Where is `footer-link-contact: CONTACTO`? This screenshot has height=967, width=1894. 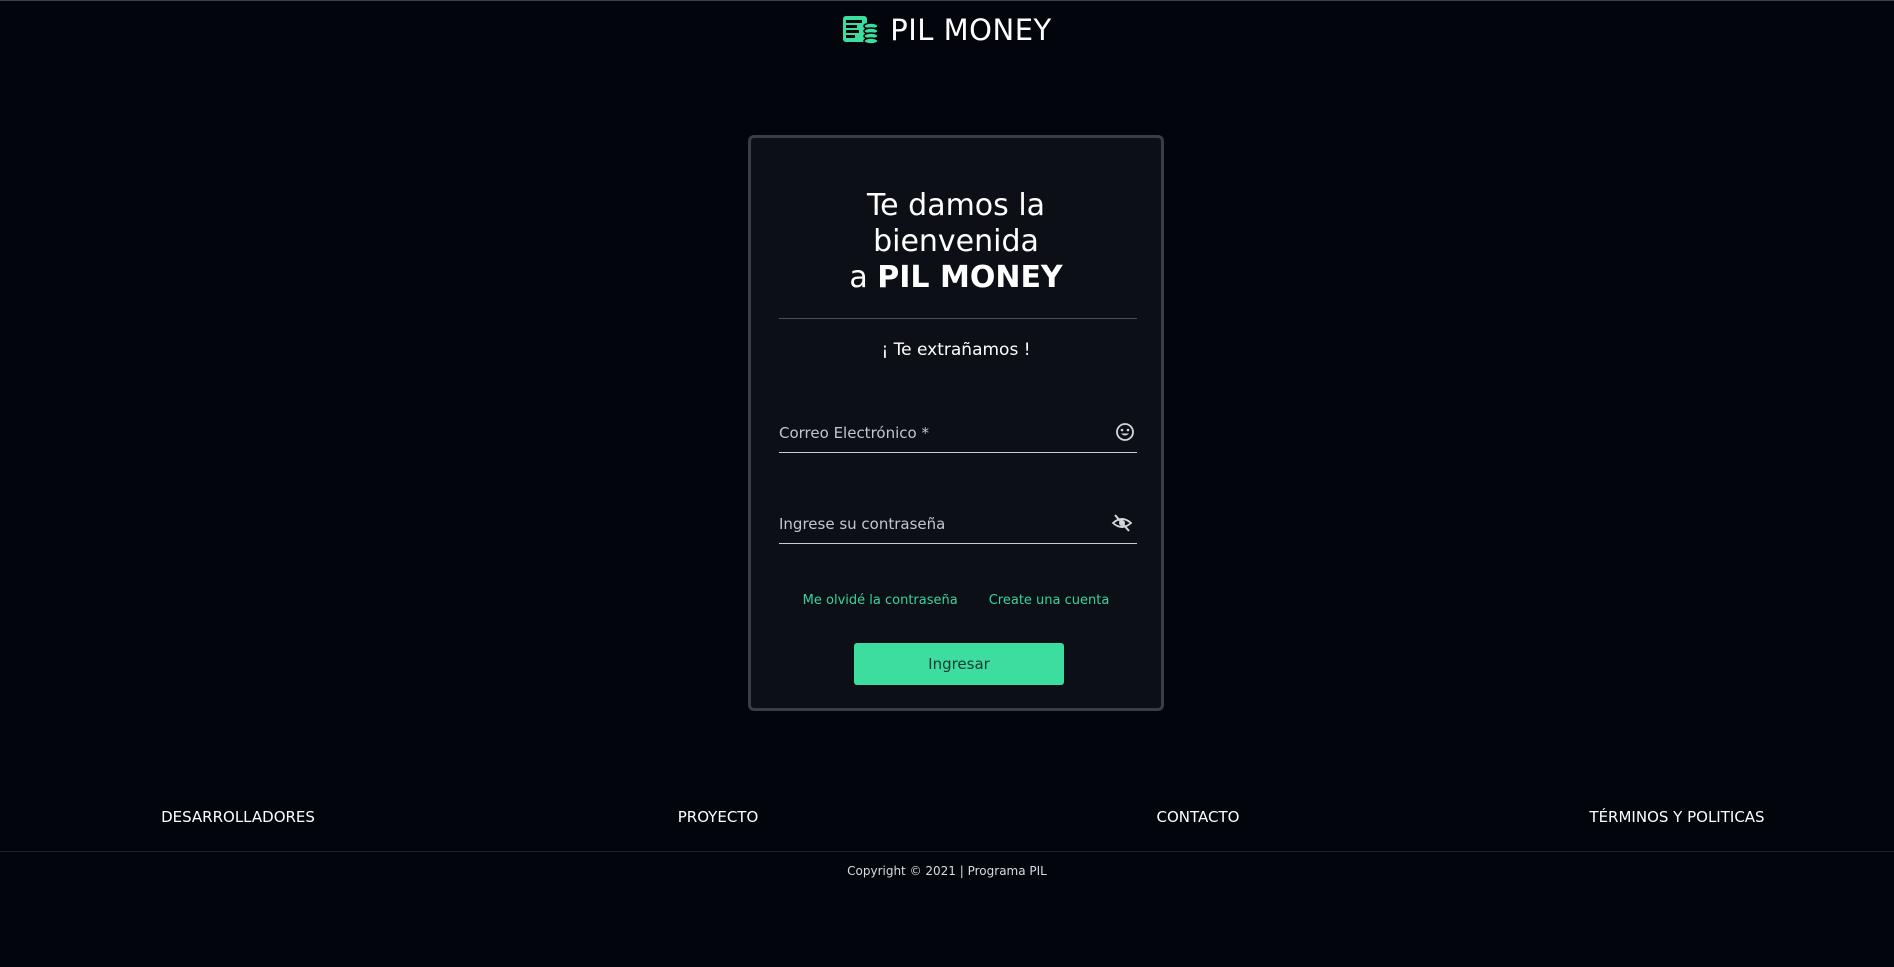
footer-link-contact: CONTACTO is located at coordinates (1198, 817).